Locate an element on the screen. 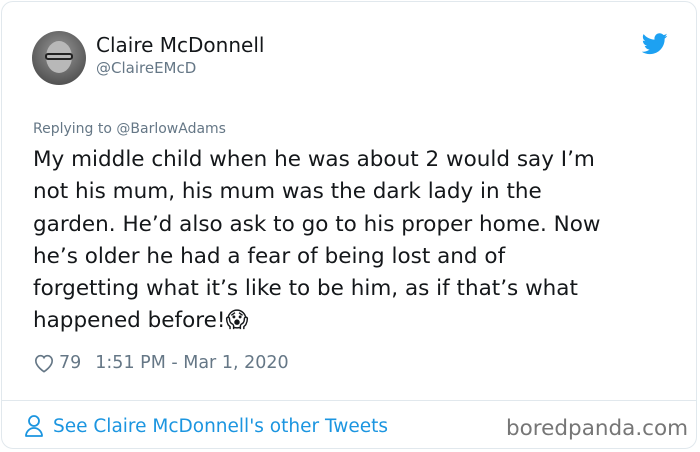 This screenshot has height=452, width=700. avatar is located at coordinates (59, 58).